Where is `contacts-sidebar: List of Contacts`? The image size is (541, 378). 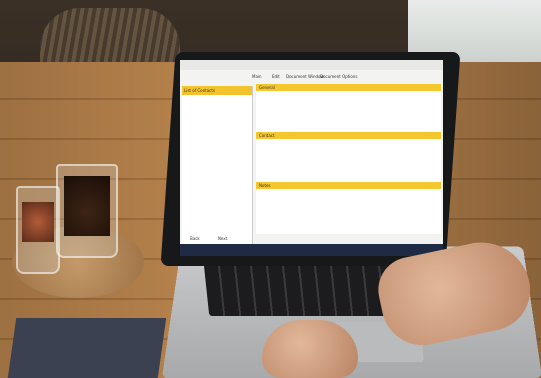 contacts-sidebar: List of Contacts is located at coordinates (217, 166).